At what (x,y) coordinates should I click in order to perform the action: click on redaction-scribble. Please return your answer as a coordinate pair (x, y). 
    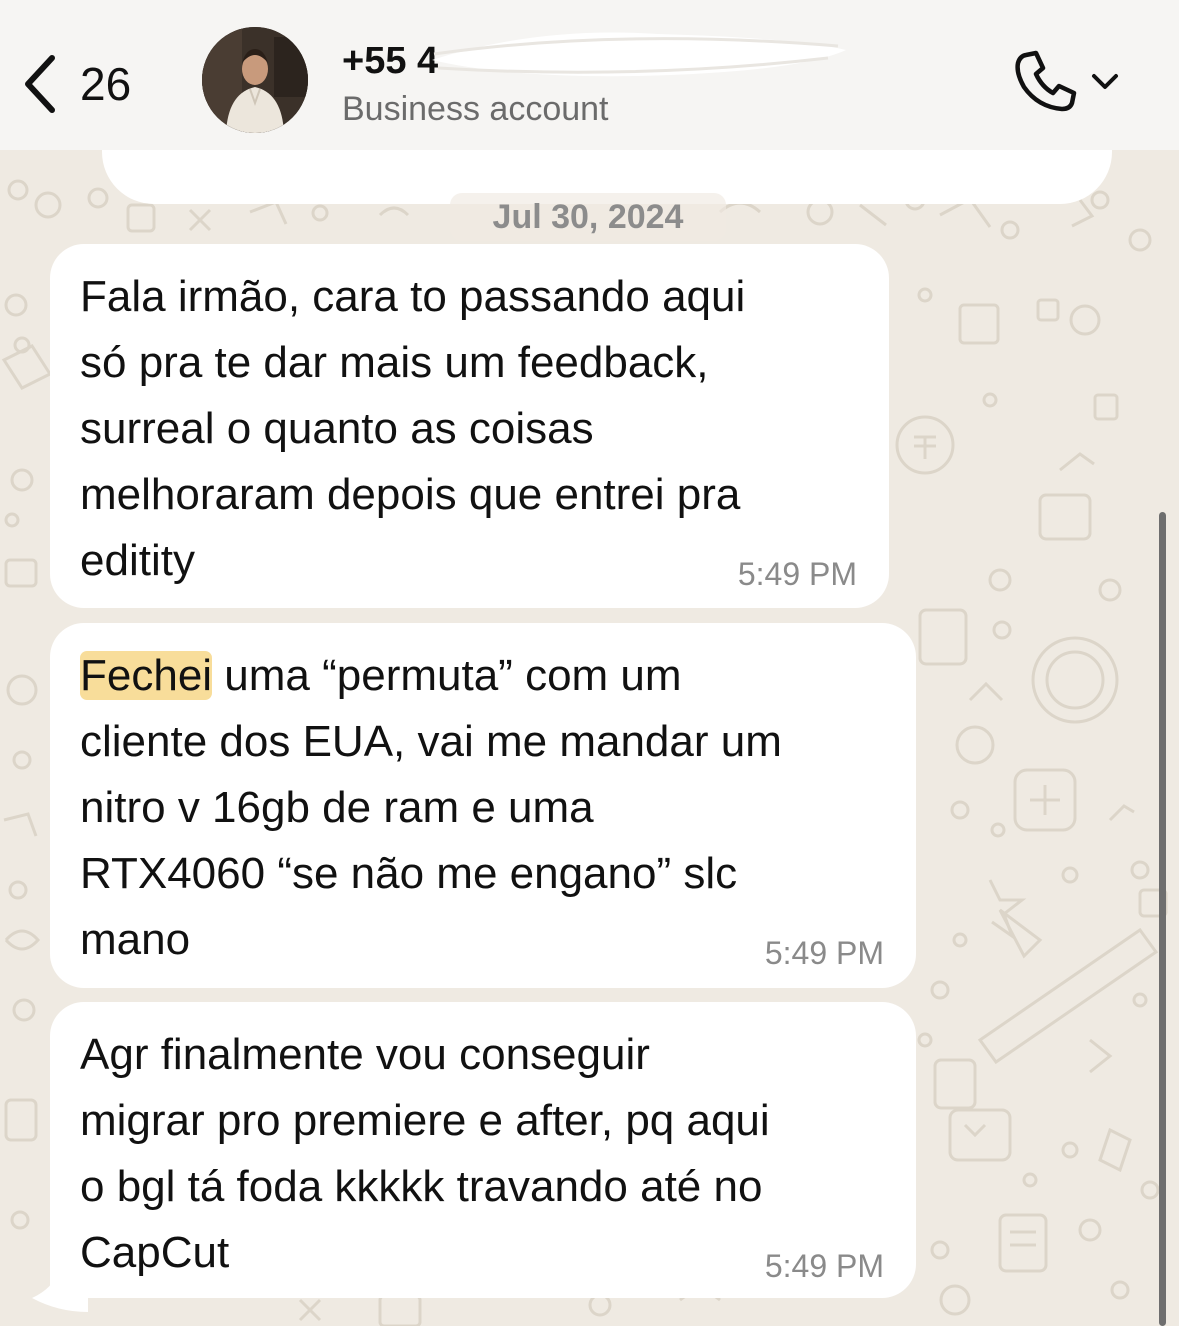
    Looking at the image, I should click on (639, 54).